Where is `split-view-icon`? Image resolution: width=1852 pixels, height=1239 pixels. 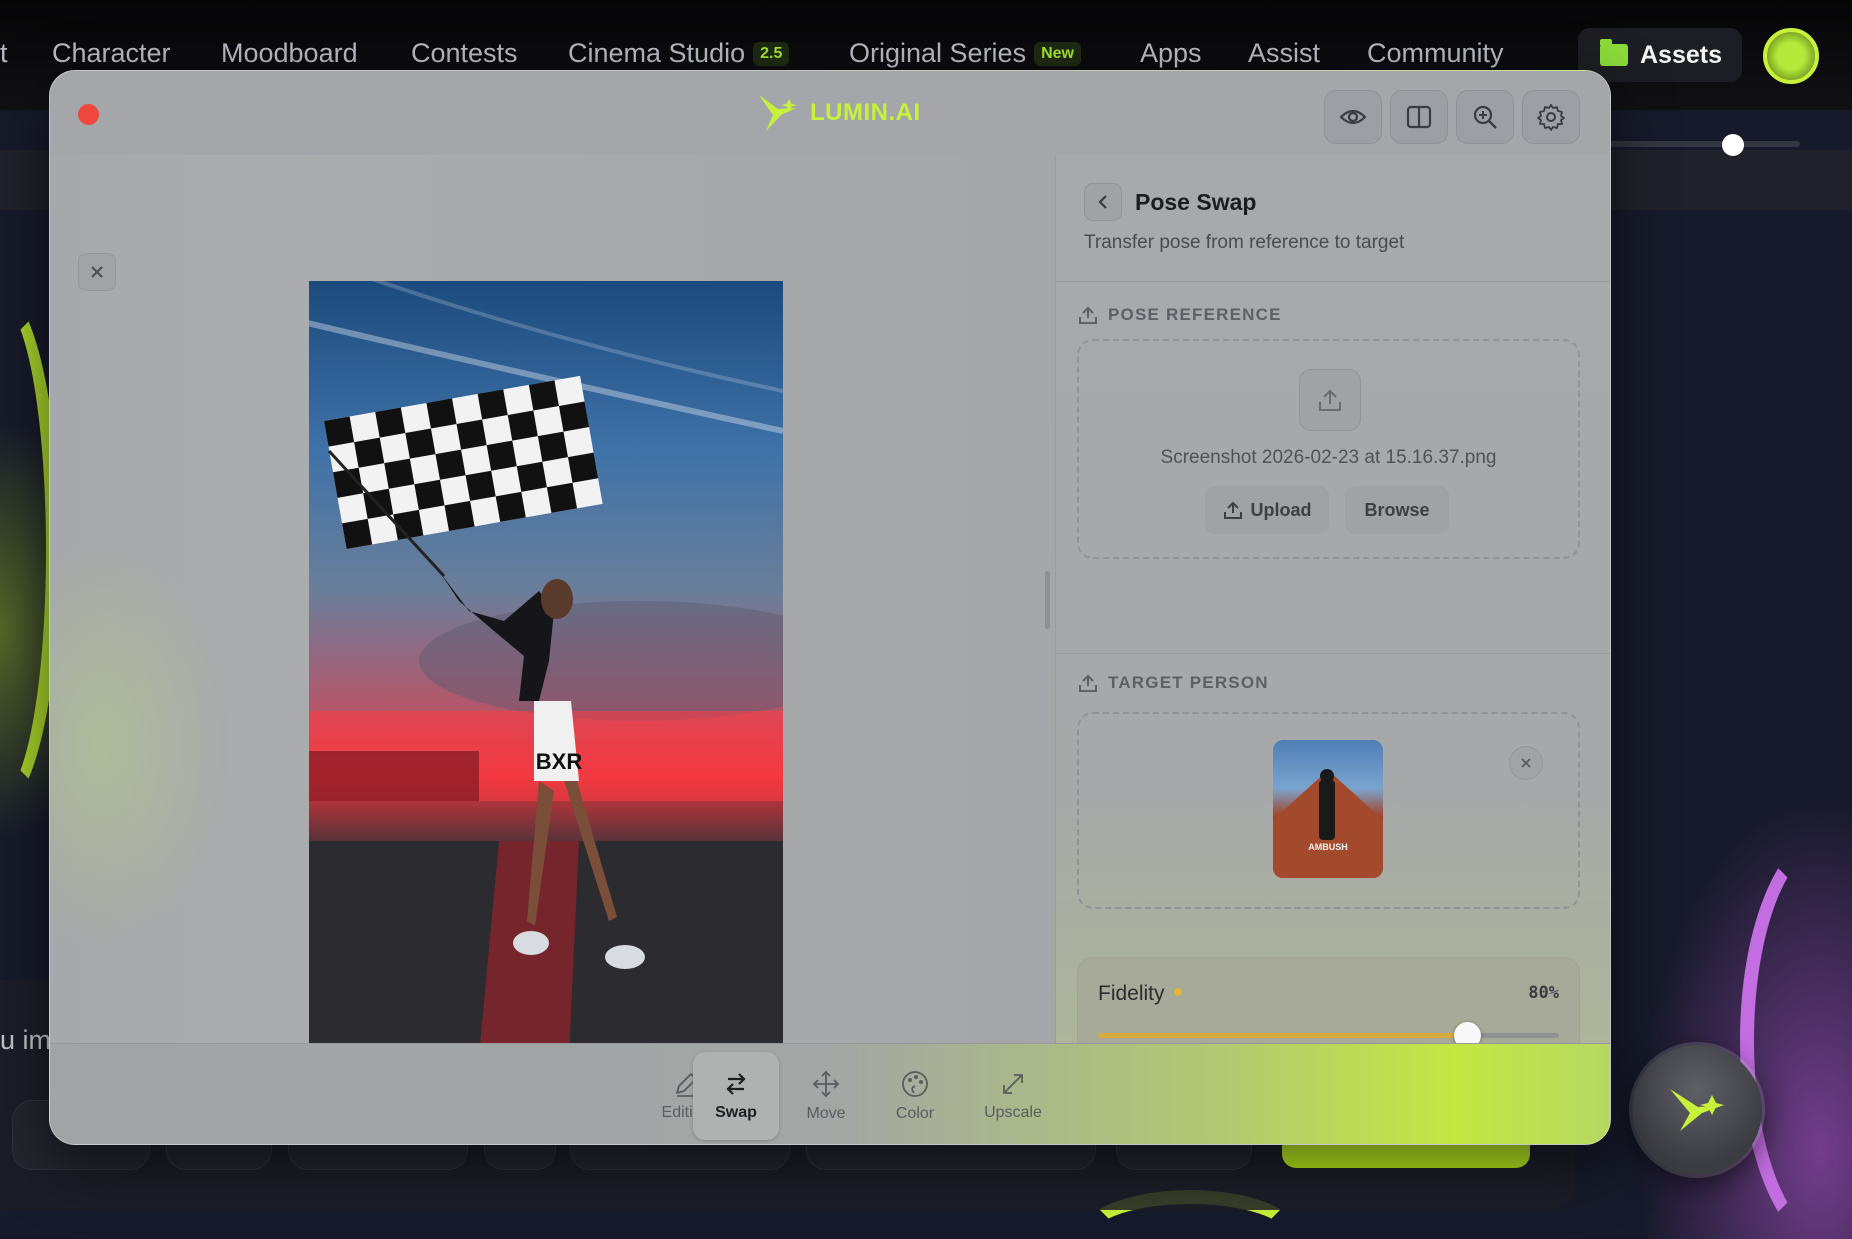
split-view-icon is located at coordinates (1419, 117).